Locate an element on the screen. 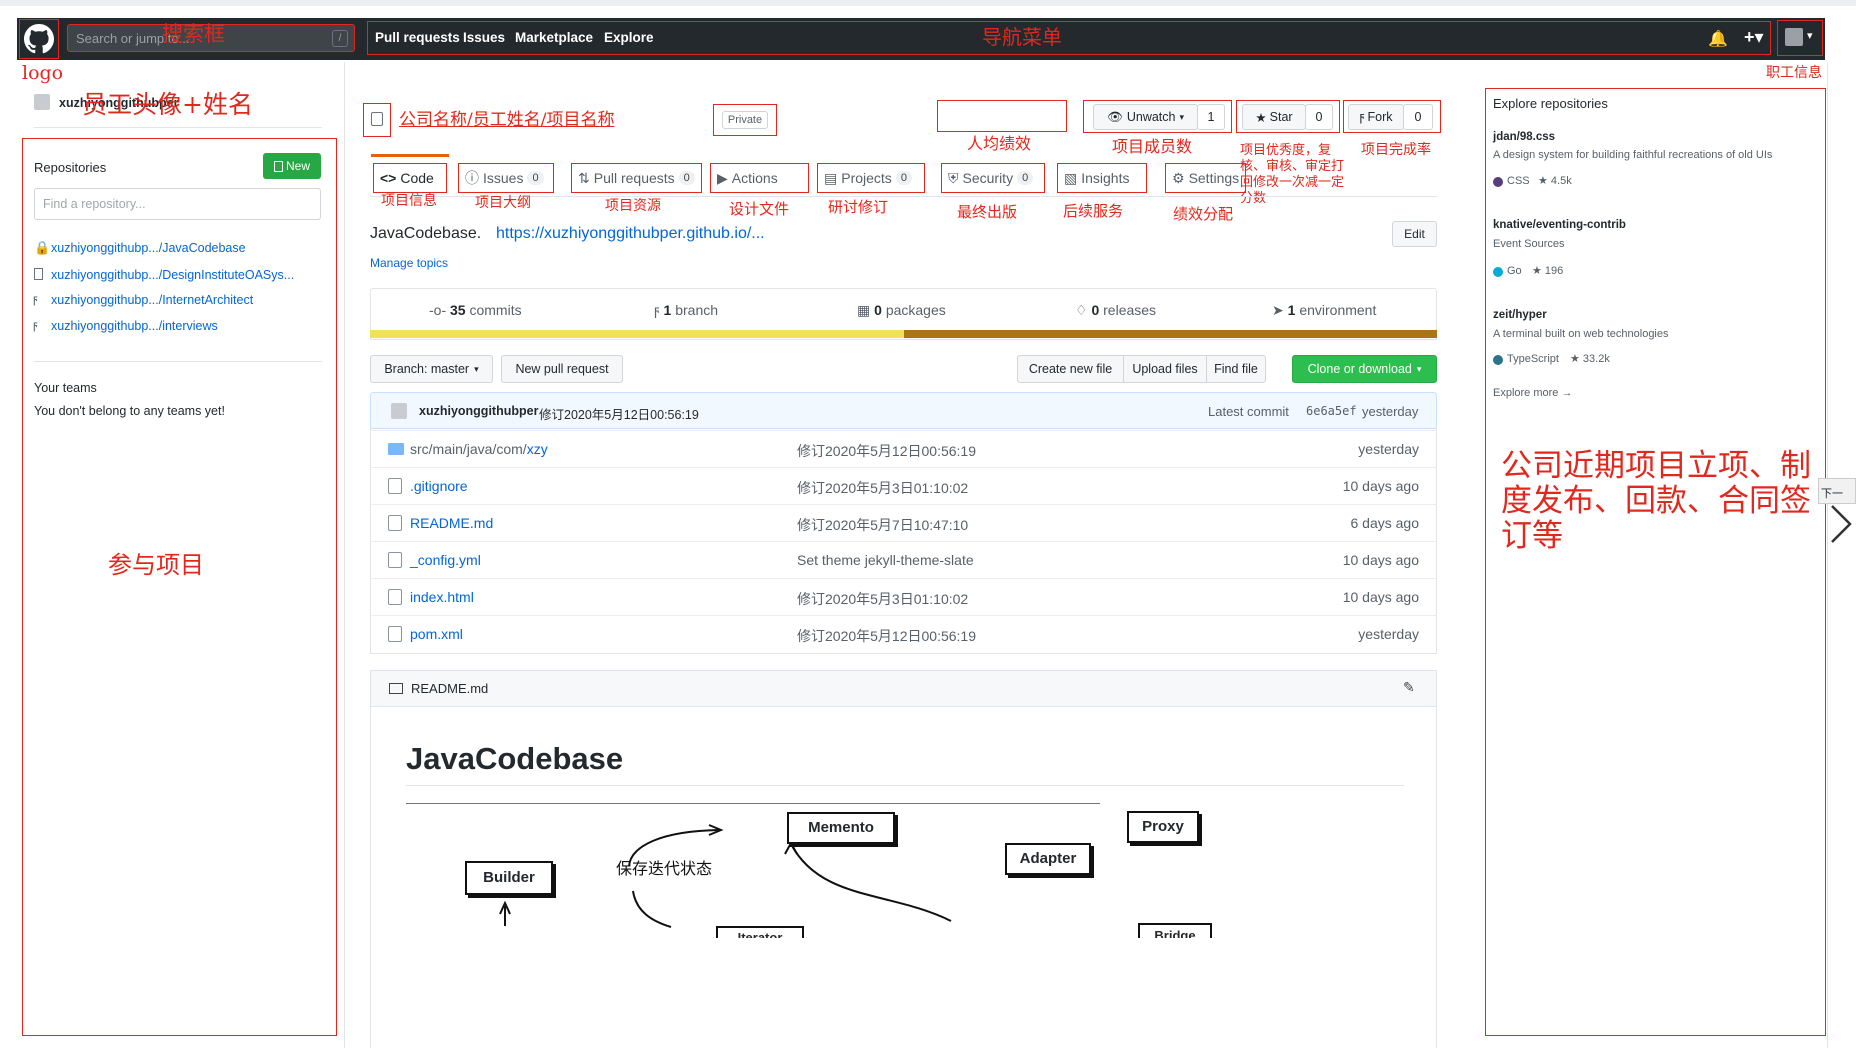  repo-description: JavaCodebase. is located at coordinates (426, 233).